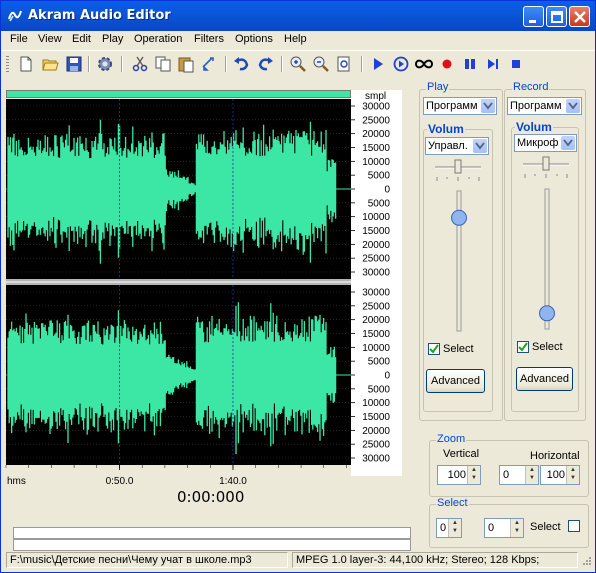  Describe the element at coordinates (504, 528) in the screenshot. I see `select-end-stepper: 0 ▲ ▼` at that location.